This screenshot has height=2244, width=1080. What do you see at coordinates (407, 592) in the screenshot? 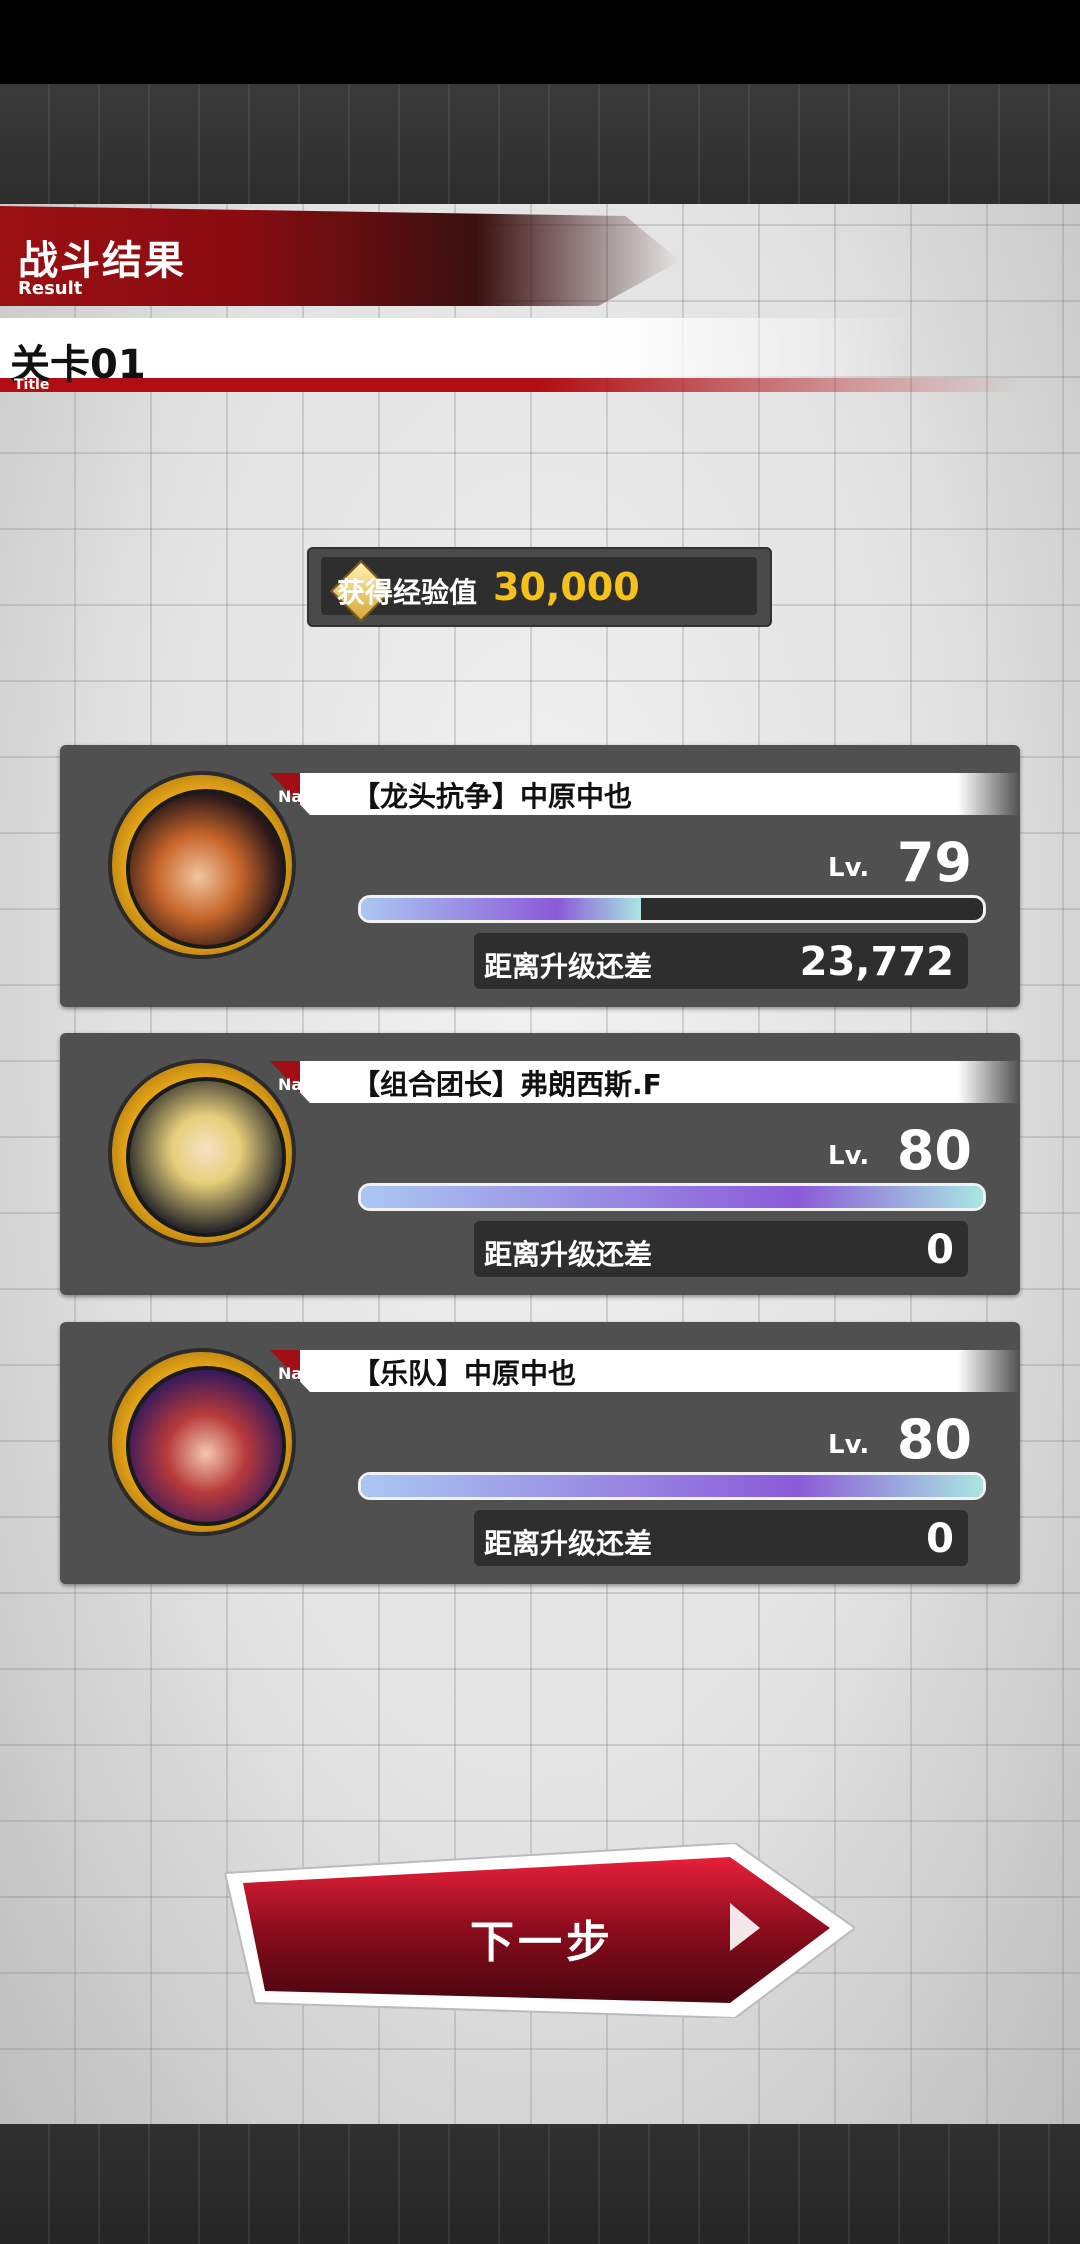
I see `exp-label: 获得经验值` at bounding box center [407, 592].